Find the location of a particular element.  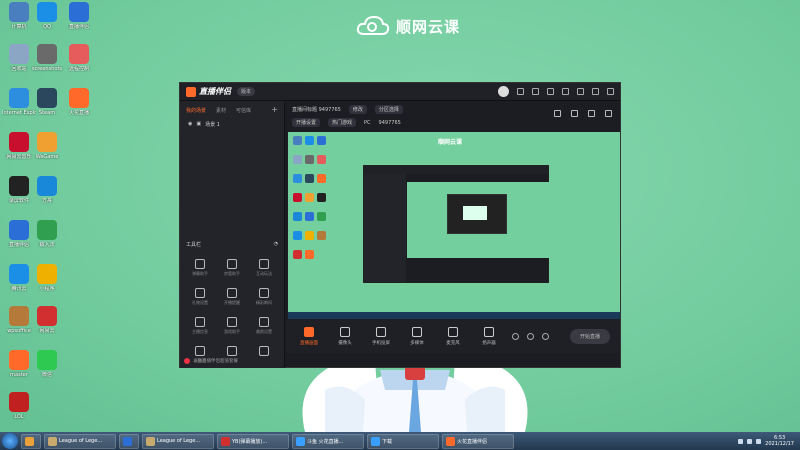

tool-item: 互动玩法 is located at coordinates (264, 268).